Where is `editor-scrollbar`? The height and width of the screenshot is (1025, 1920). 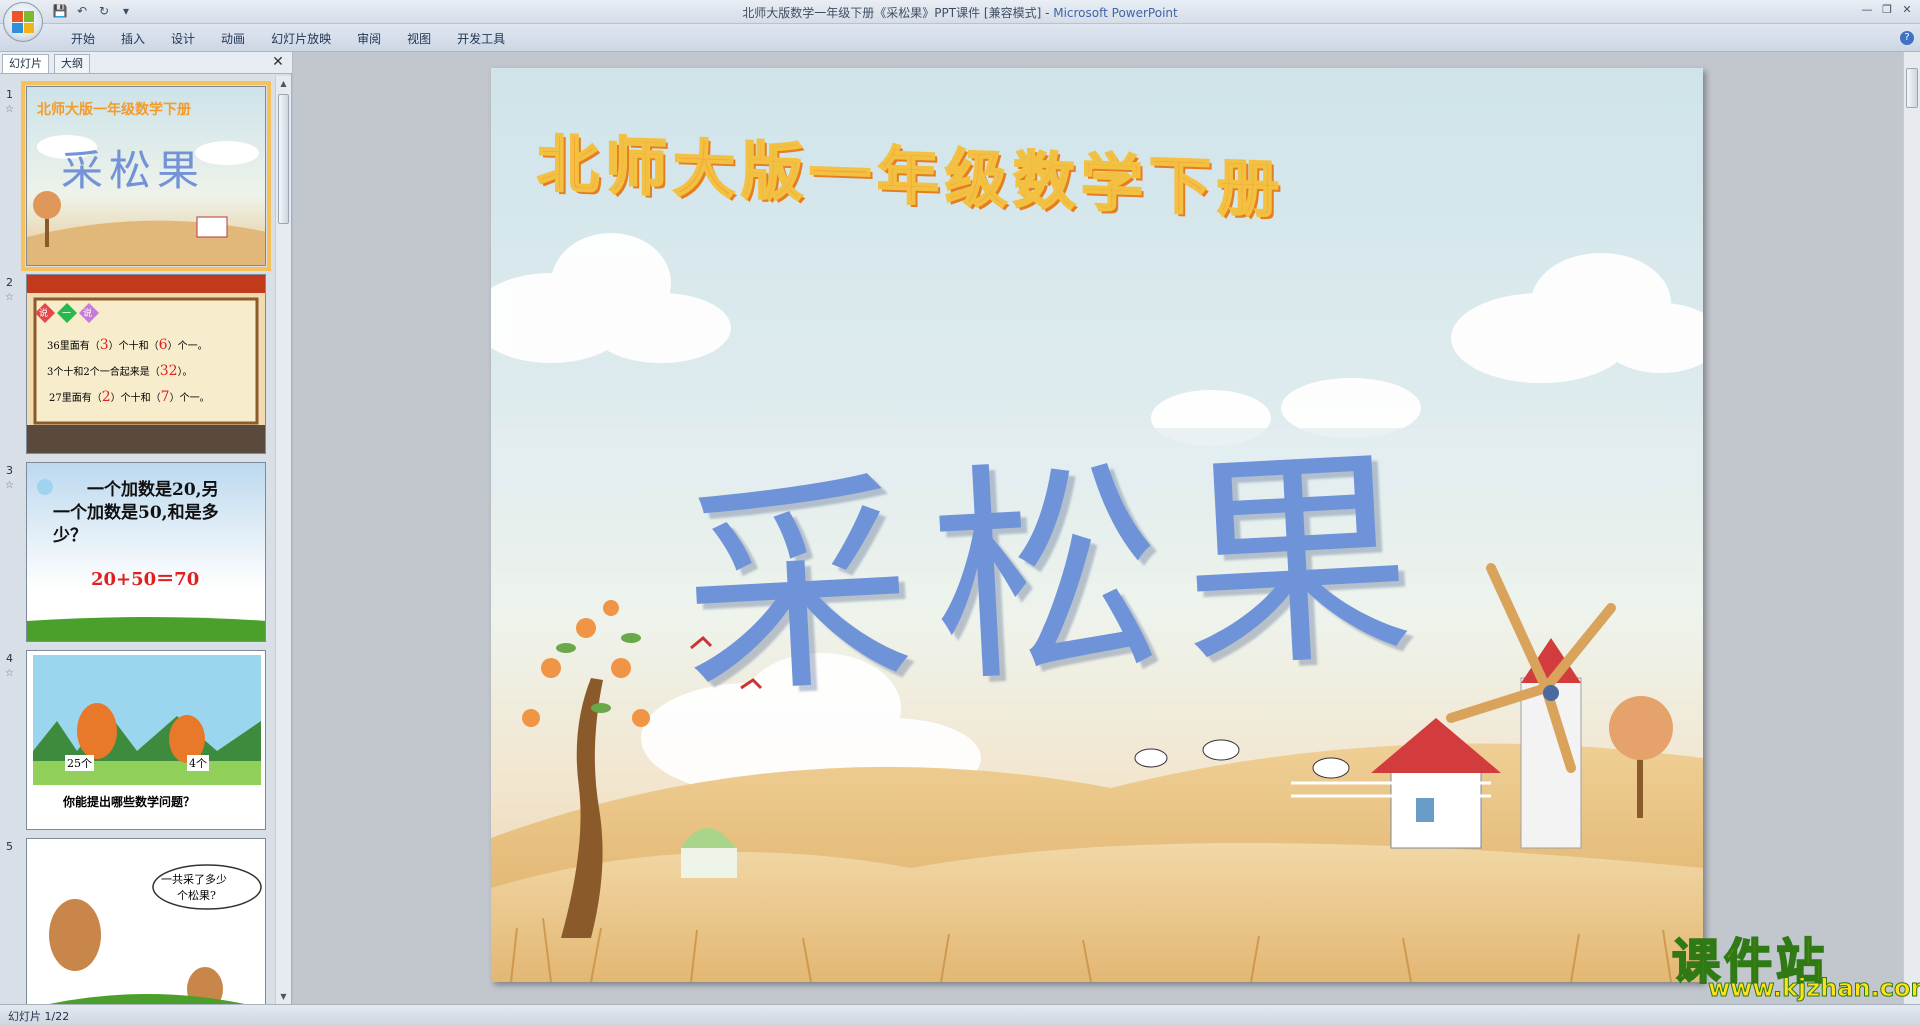
editor-scrollbar is located at coordinates (1911, 528).